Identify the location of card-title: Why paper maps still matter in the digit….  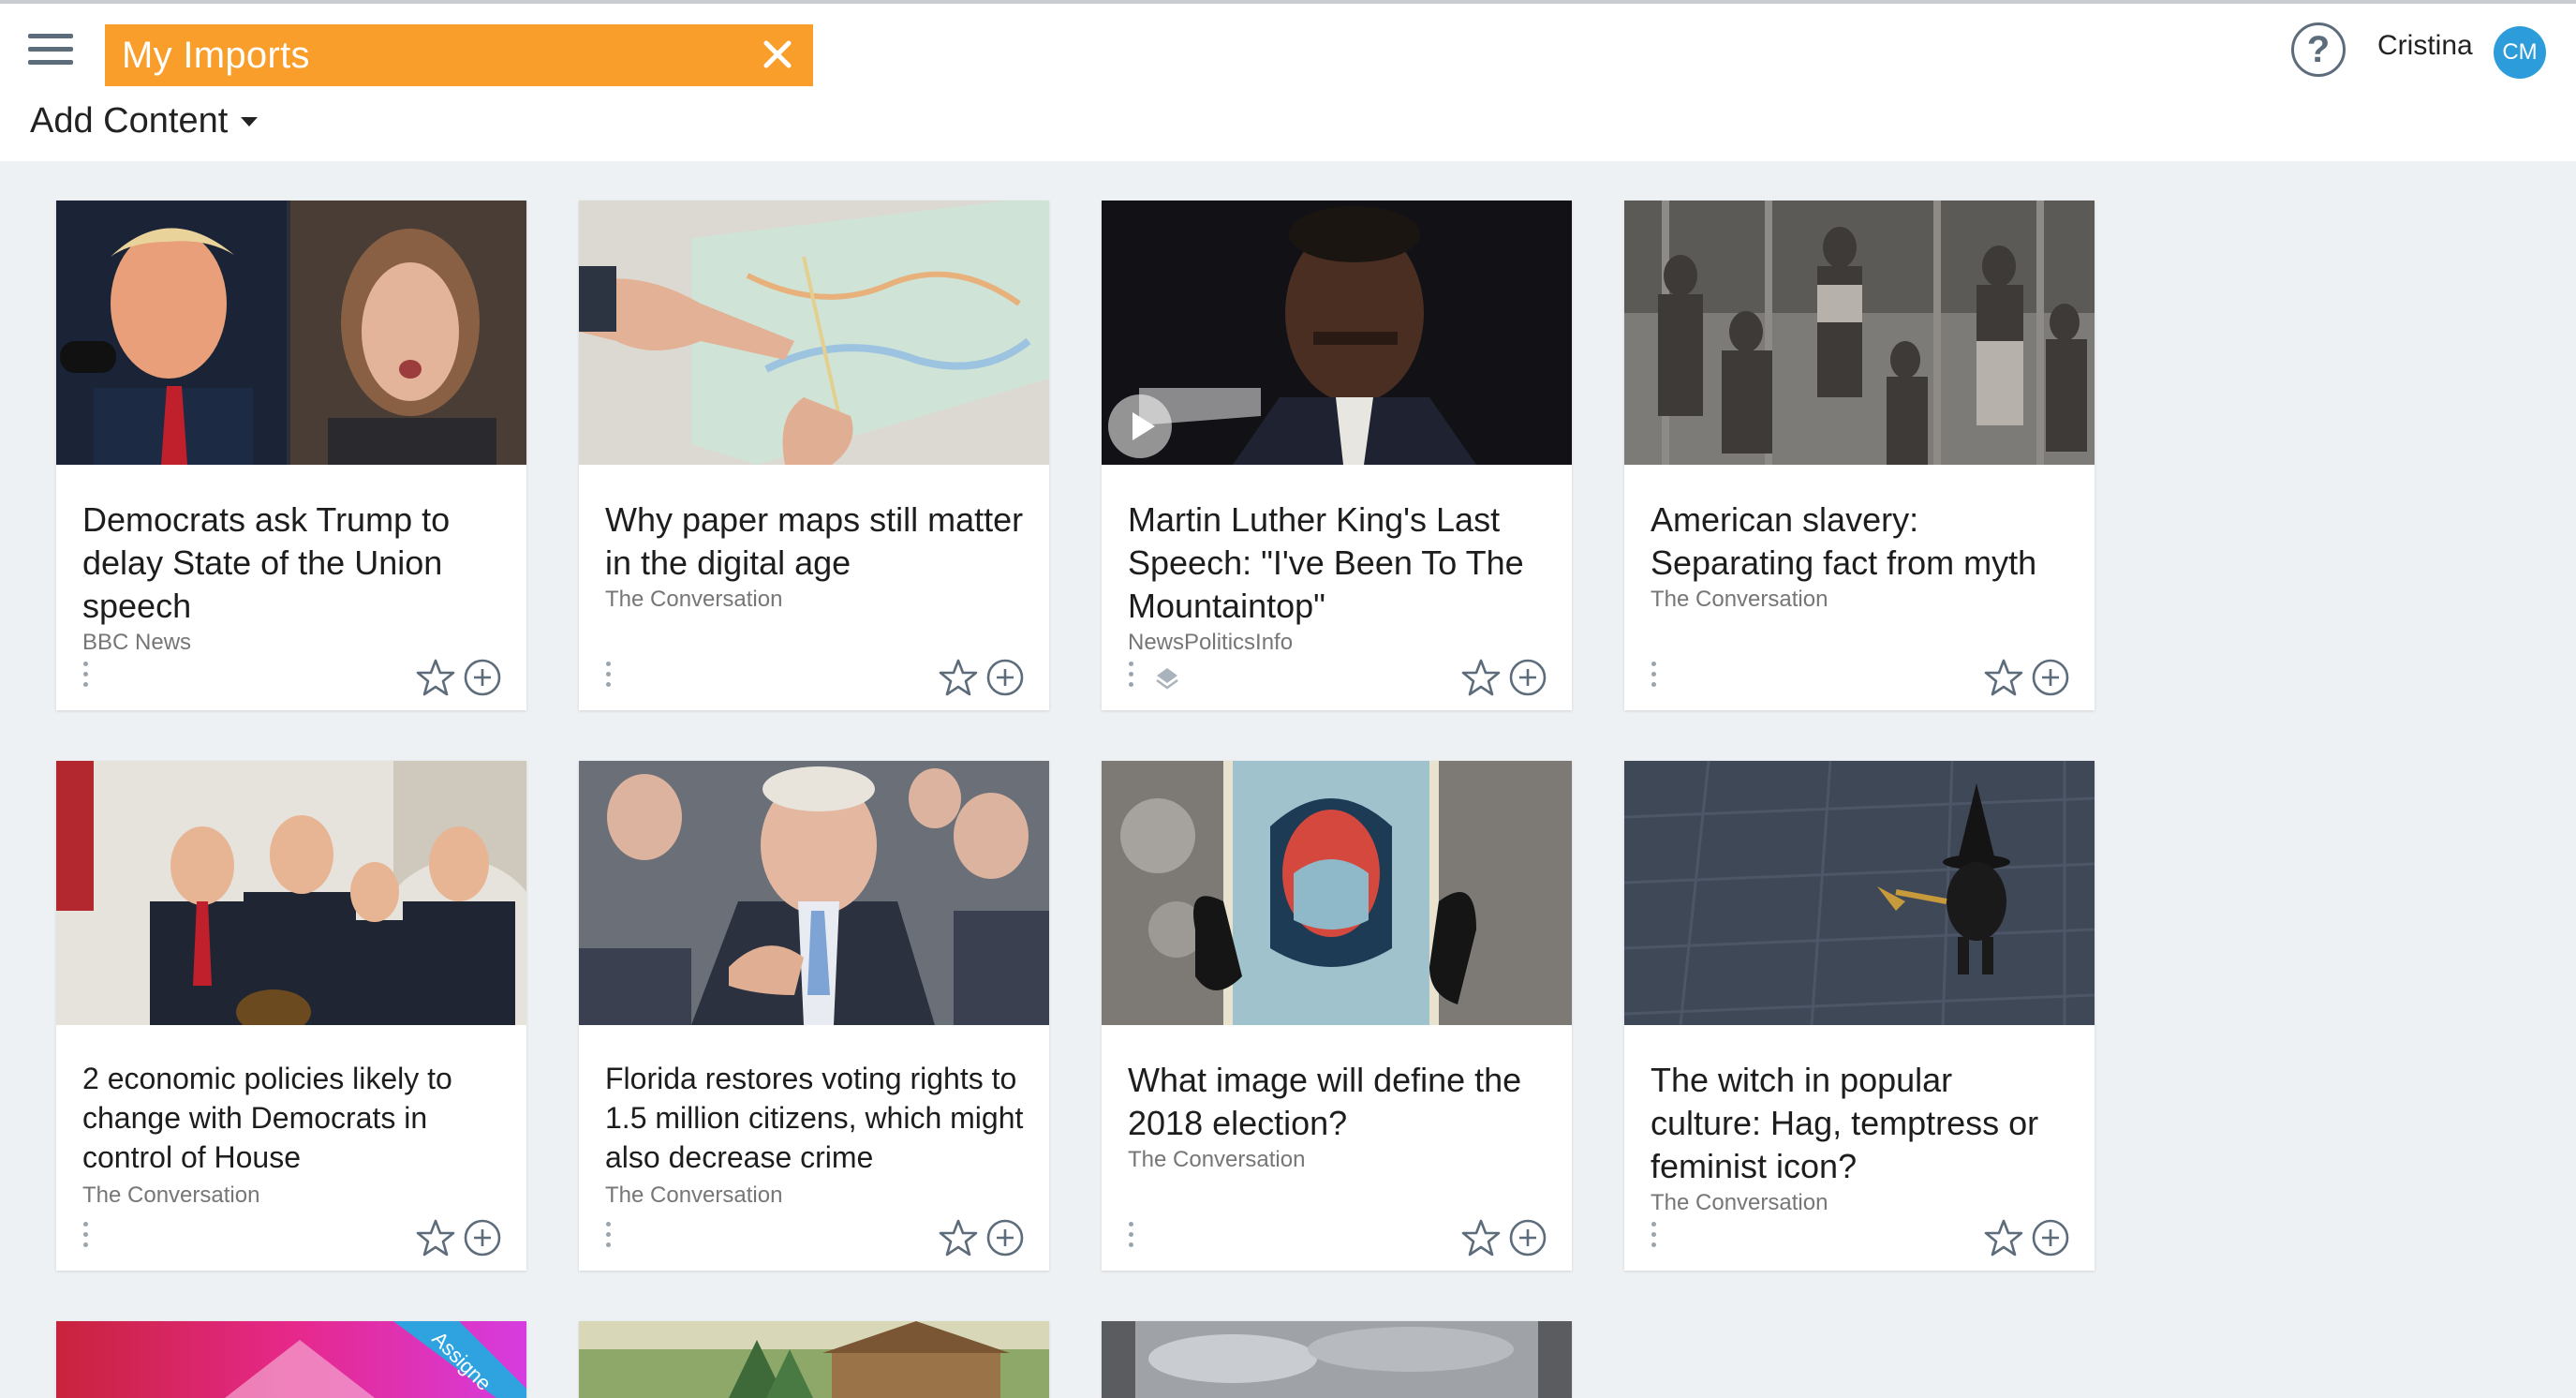
(815, 541).